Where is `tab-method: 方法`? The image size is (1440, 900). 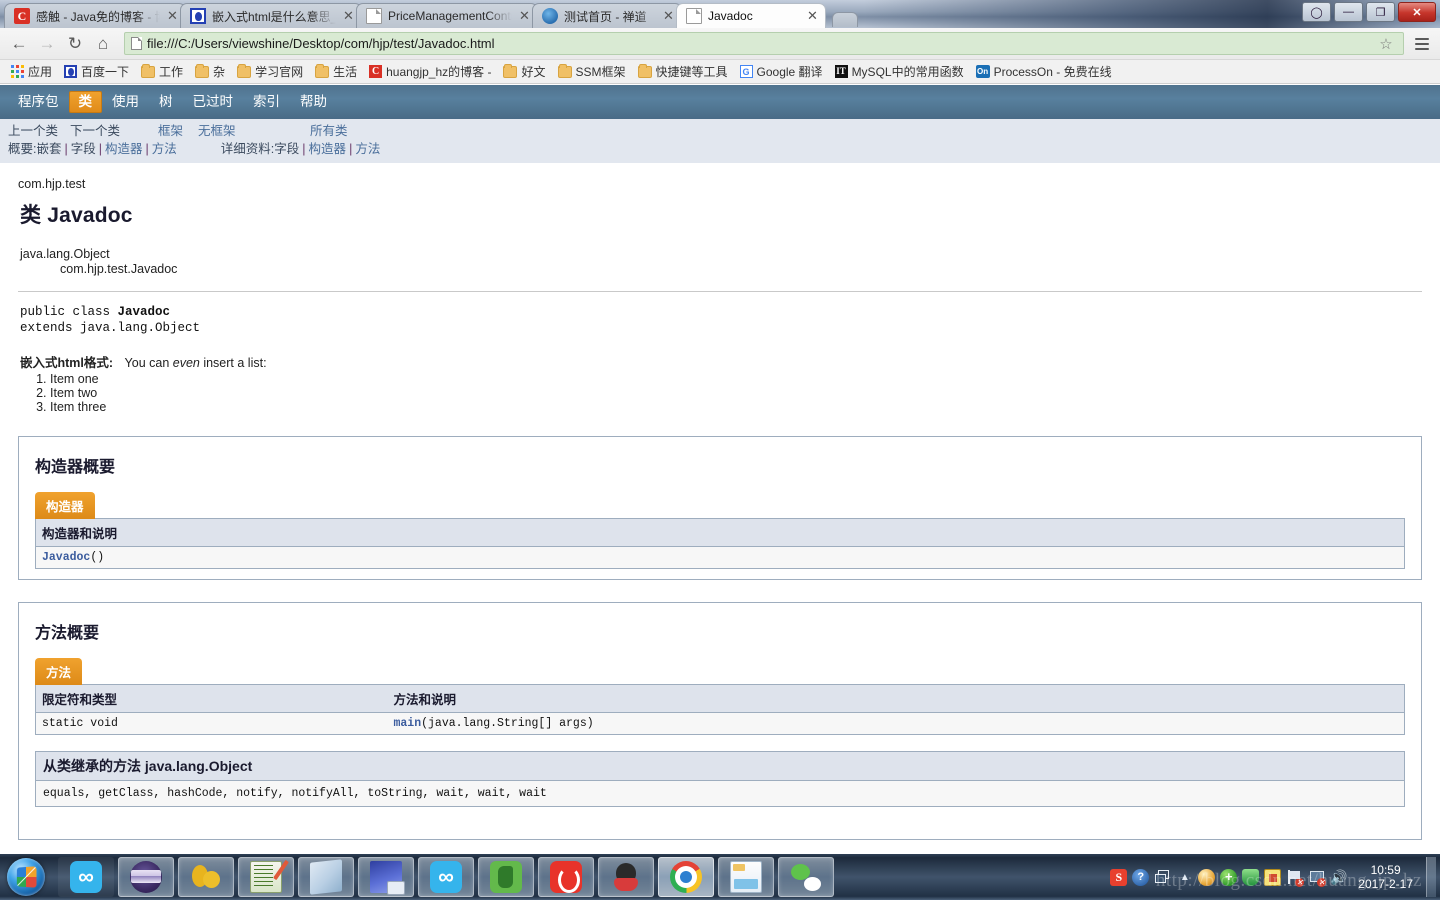
tab-method: 方法 is located at coordinates (59, 671).